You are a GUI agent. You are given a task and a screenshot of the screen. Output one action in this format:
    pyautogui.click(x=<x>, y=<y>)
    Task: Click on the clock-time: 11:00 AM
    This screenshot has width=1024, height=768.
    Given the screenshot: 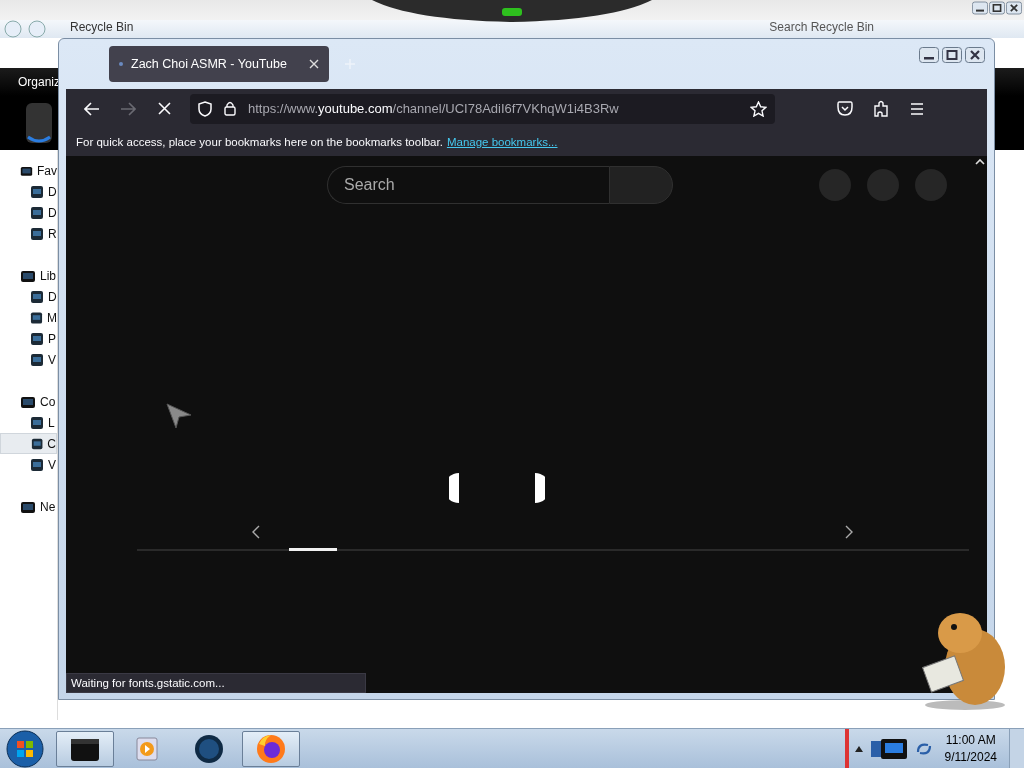 What is the action you would take?
    pyautogui.click(x=970, y=740)
    